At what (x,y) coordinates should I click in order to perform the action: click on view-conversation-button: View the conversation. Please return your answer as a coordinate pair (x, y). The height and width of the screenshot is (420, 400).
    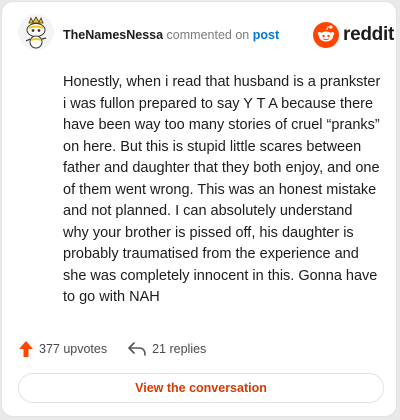
    Looking at the image, I should click on (201, 388).